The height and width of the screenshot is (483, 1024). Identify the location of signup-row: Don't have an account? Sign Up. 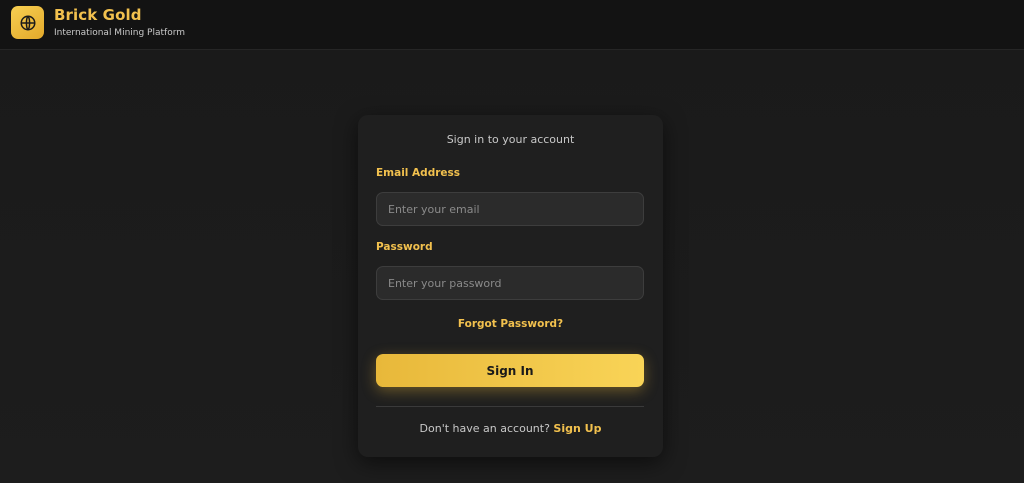
(510, 428).